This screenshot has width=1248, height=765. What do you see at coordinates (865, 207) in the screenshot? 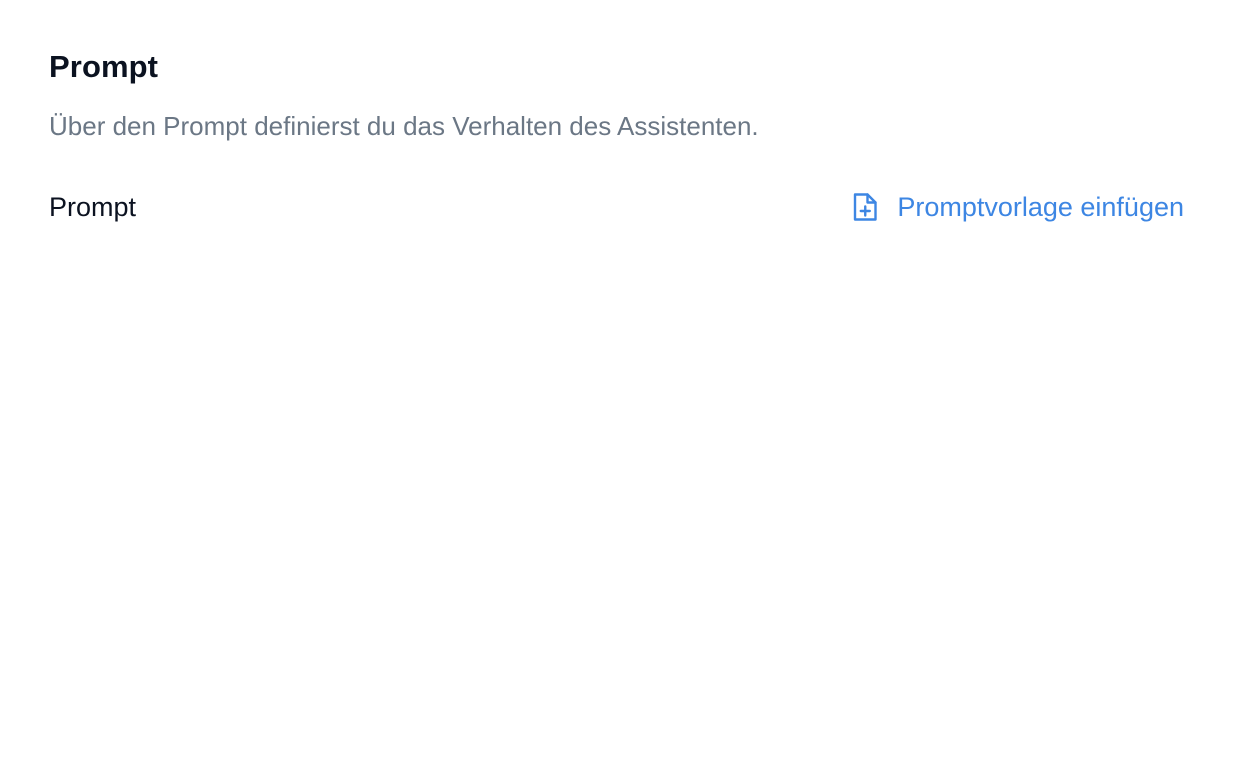
I see `file-plus-icon` at bounding box center [865, 207].